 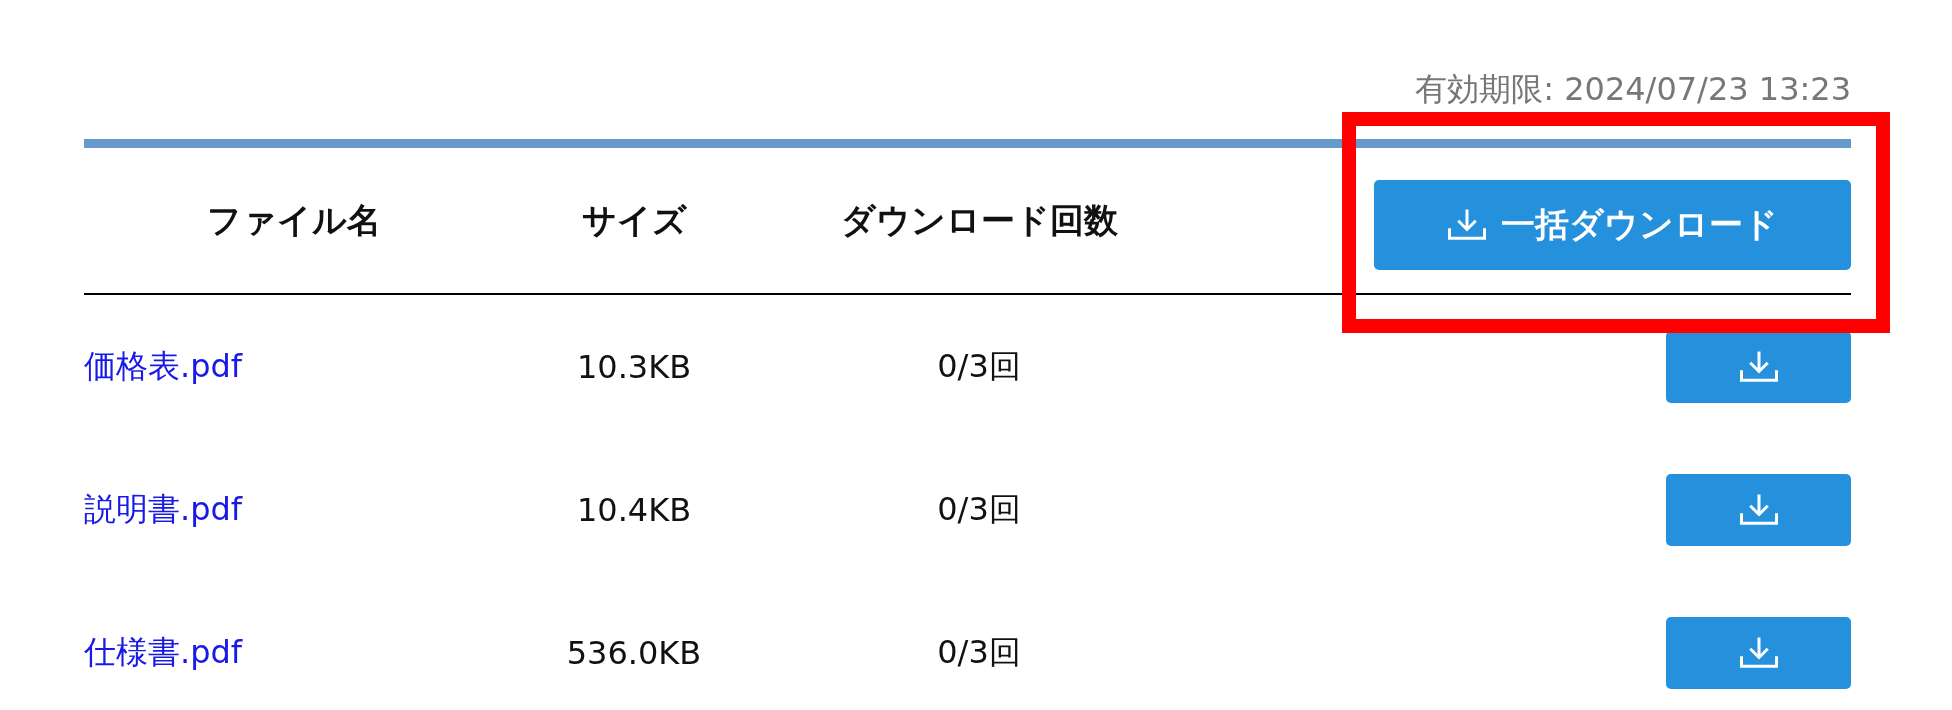 I want to click on file-link: 価格表.pdf, so click(x=163, y=365).